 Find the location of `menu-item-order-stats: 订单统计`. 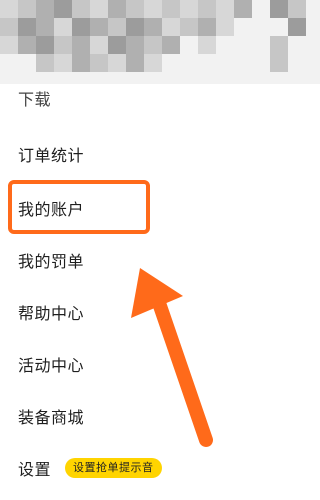

menu-item-order-stats: 订单统计 is located at coordinates (51, 154).